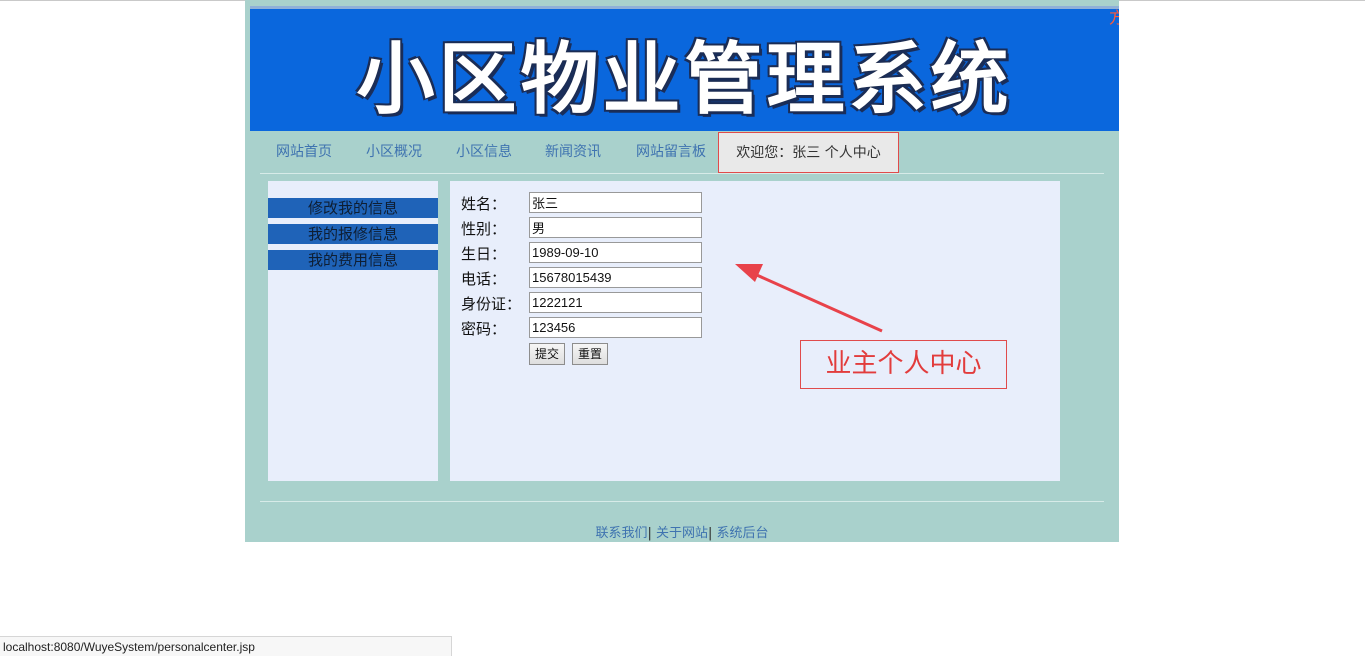 This screenshot has height=657, width=1365. Describe the element at coordinates (816, 301) in the screenshot. I see `annotation-arrow-line` at that location.